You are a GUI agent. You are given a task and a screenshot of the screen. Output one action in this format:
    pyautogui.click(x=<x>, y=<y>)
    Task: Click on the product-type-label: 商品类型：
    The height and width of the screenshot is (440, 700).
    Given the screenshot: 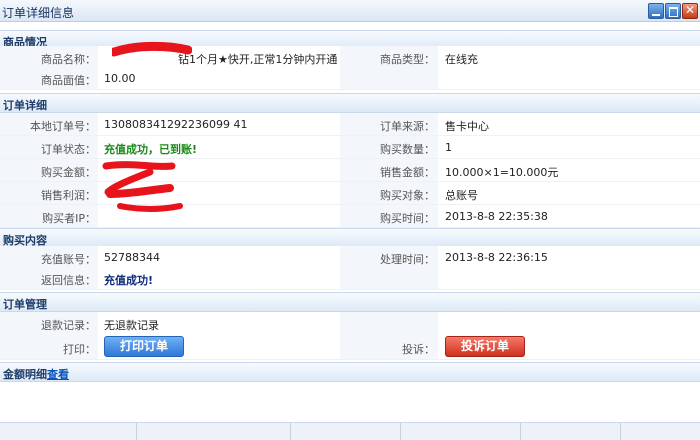 What is the action you would take?
    pyautogui.click(x=407, y=59)
    